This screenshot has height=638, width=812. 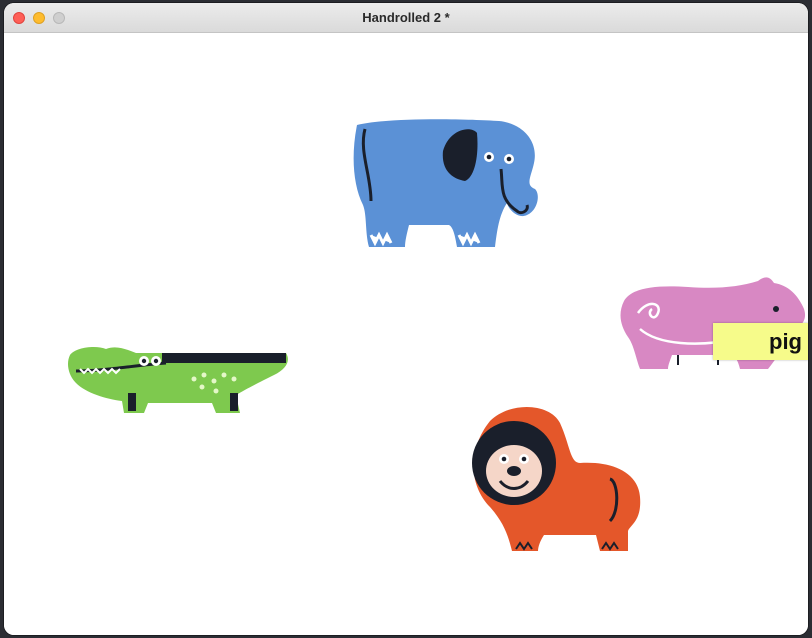 I want to click on elephant-piece, so click(x=444, y=182).